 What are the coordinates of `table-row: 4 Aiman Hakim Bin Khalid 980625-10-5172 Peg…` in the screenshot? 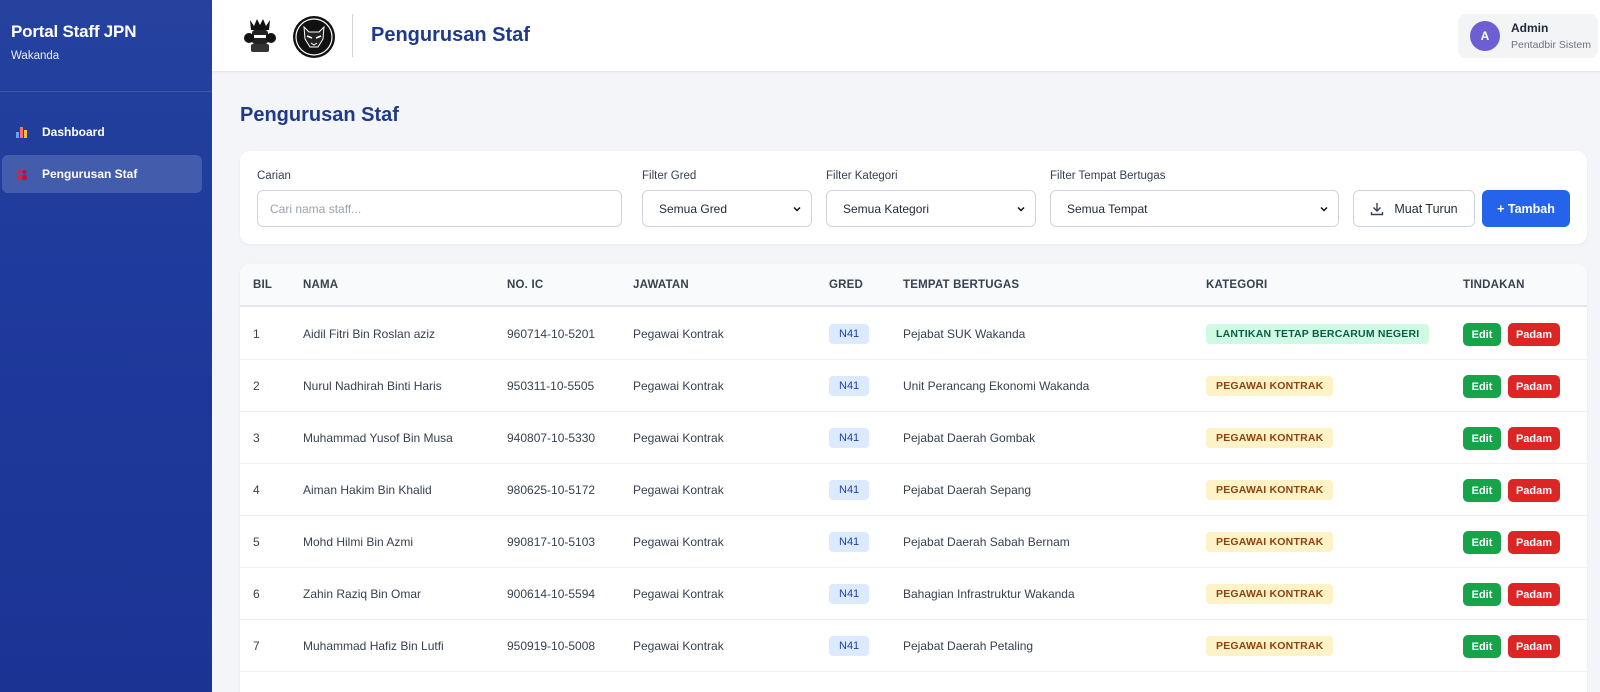 It's located at (913, 490).